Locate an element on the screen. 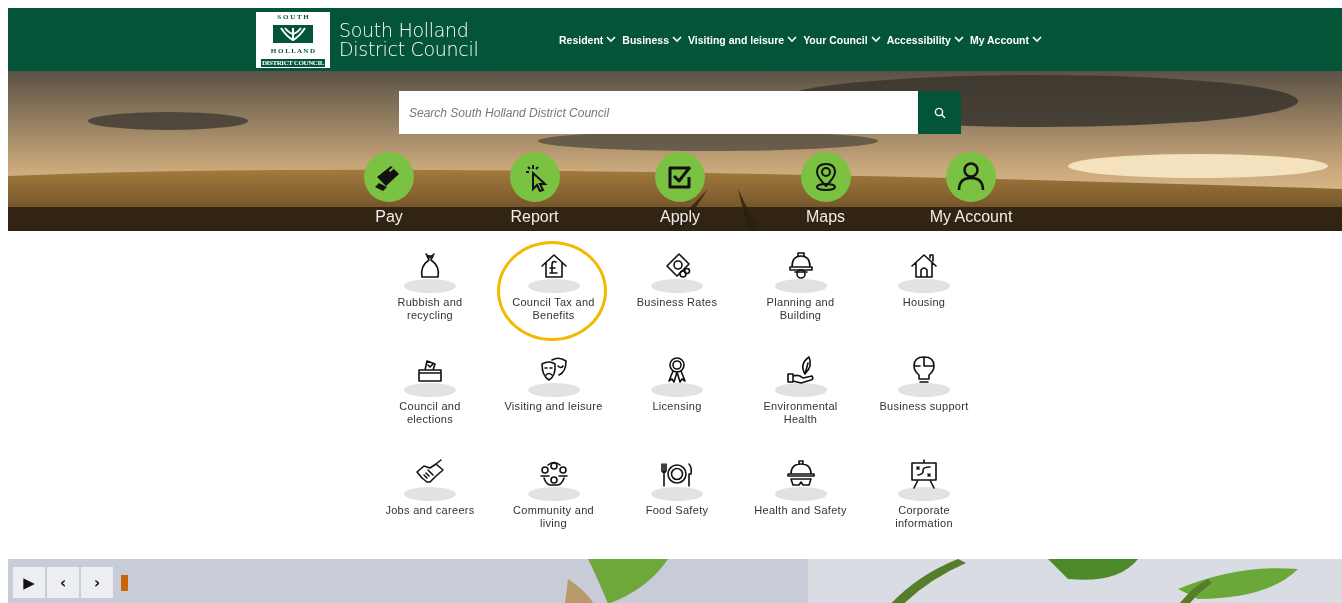  nav-menu-item: Your Council is located at coordinates (842, 39).